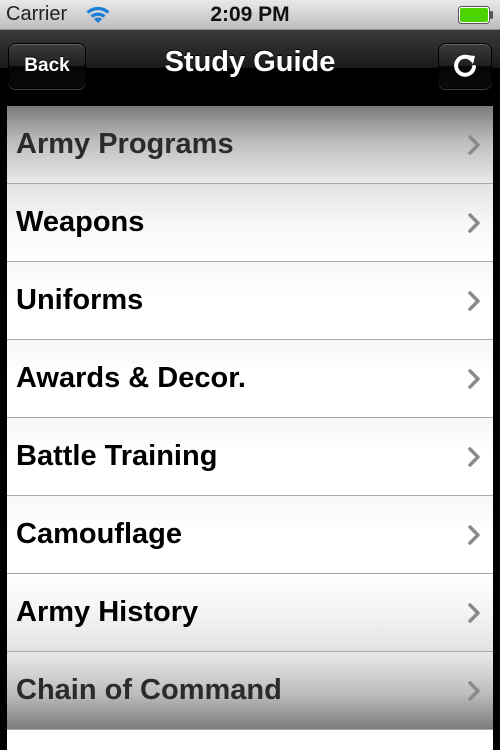  I want to click on list-item-label: Battle Training, so click(117, 456).